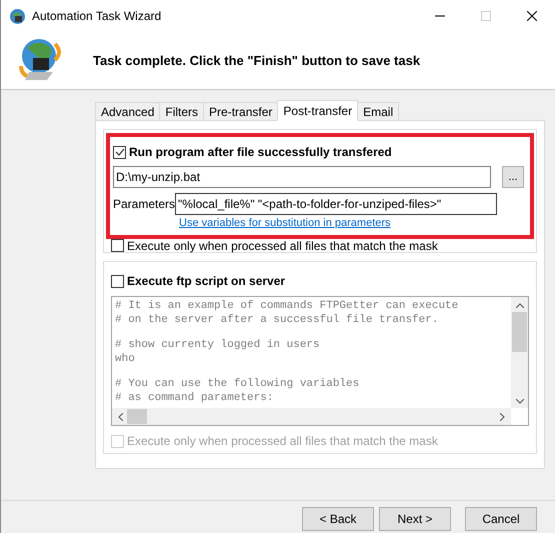  Describe the element at coordinates (144, 204) in the screenshot. I see `parameters-label: Parameters` at that location.